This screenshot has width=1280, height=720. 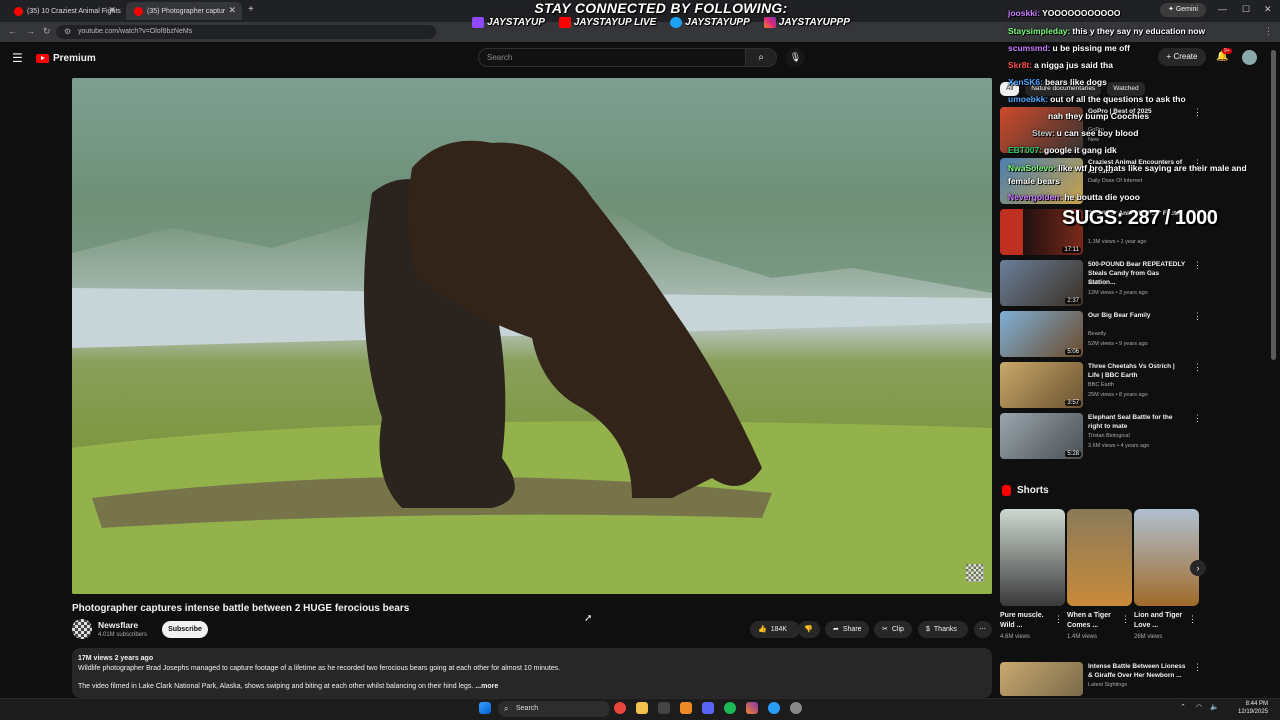 I want to click on terminal-icon, so click(x=664, y=708).